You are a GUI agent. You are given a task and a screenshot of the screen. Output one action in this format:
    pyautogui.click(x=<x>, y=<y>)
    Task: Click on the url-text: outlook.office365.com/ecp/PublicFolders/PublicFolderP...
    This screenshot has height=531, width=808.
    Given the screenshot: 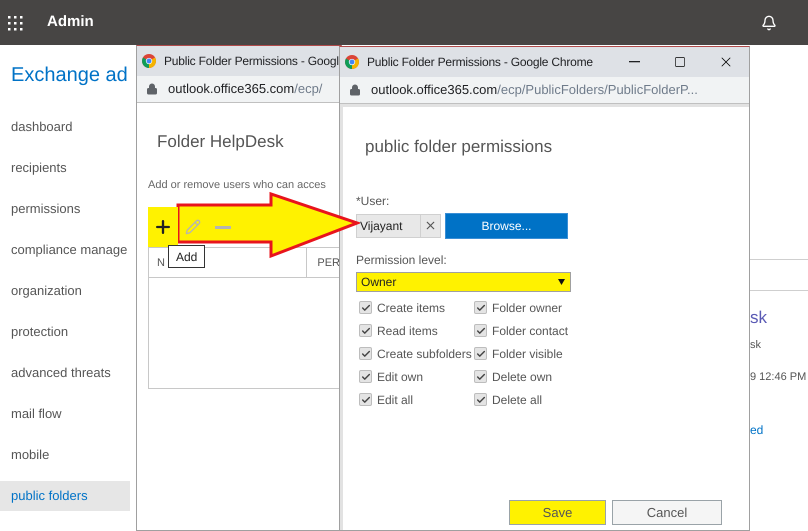 What is the action you would take?
    pyautogui.click(x=534, y=90)
    